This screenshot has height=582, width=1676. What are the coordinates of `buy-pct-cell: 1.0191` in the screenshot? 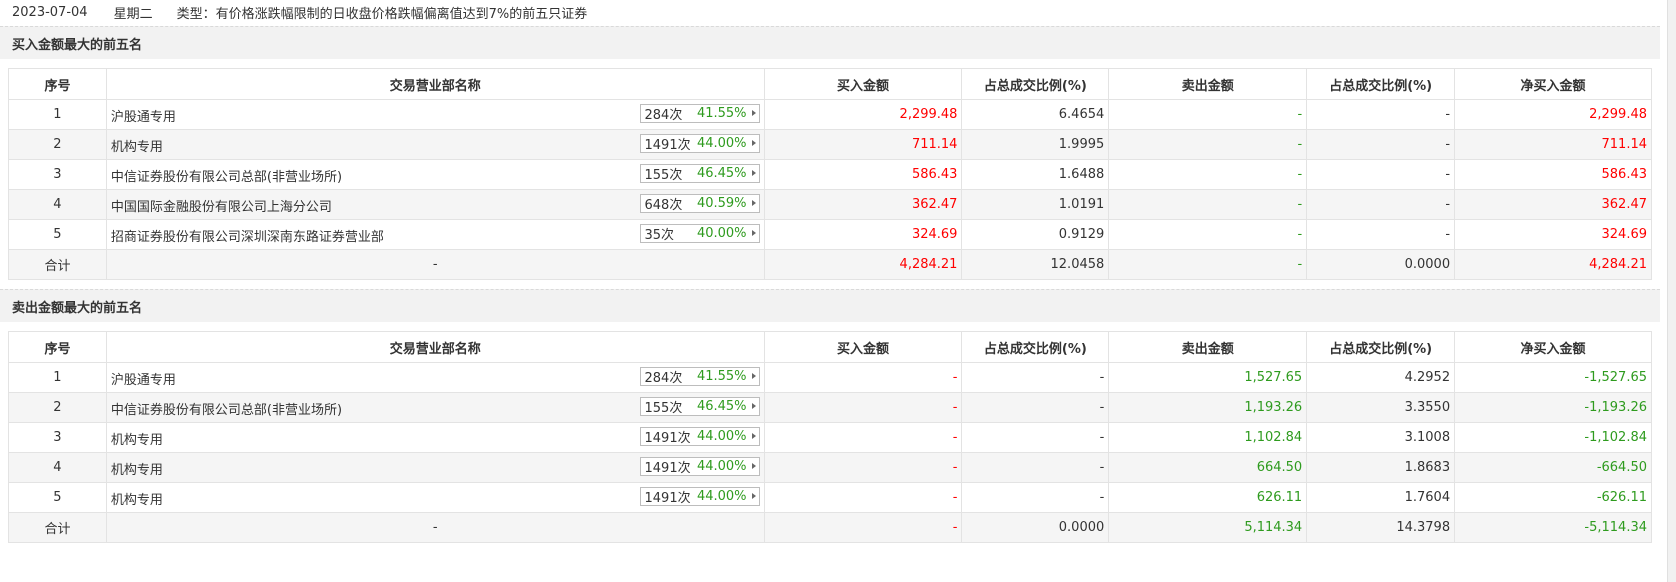 It's located at (1035, 204).